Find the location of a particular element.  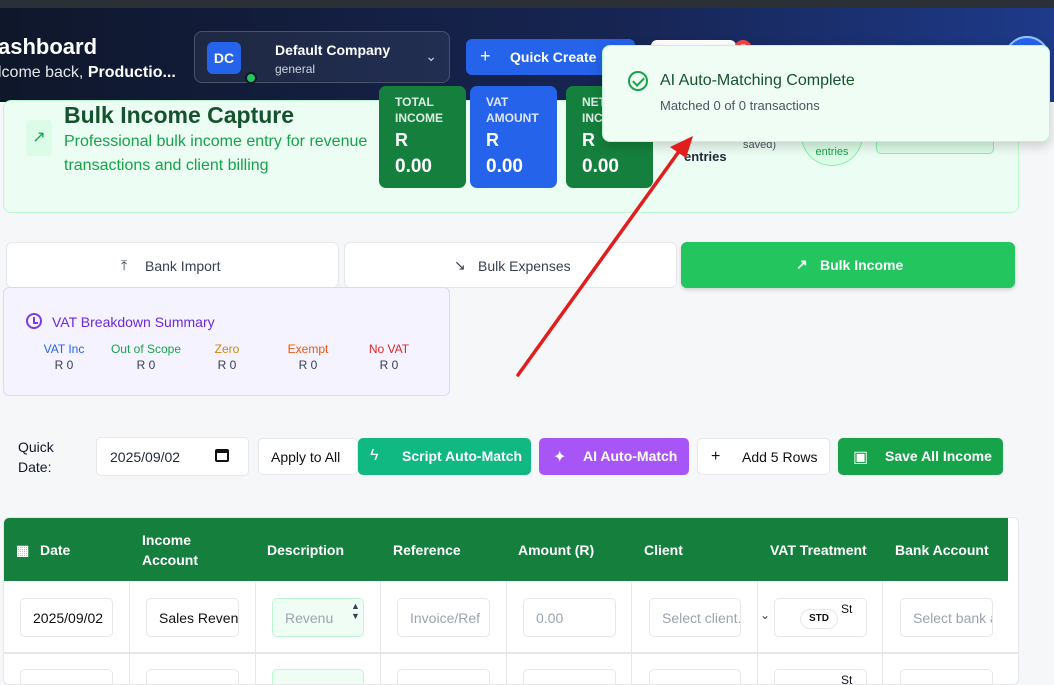

date-field is located at coordinates (66, 676).